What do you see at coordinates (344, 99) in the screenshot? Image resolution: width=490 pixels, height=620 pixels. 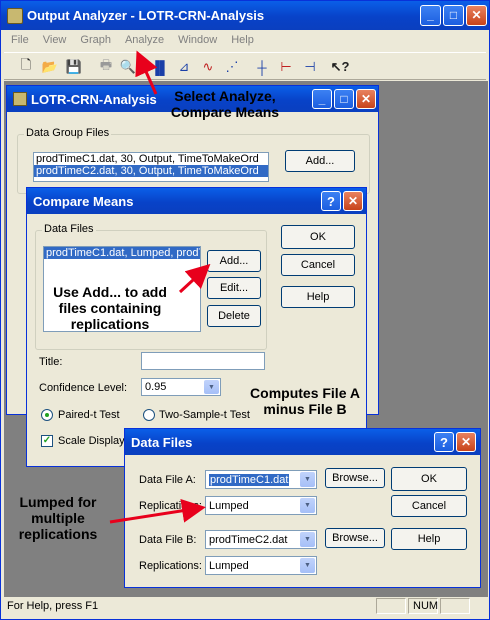 I see `analysis-maximize-icon: □` at bounding box center [344, 99].